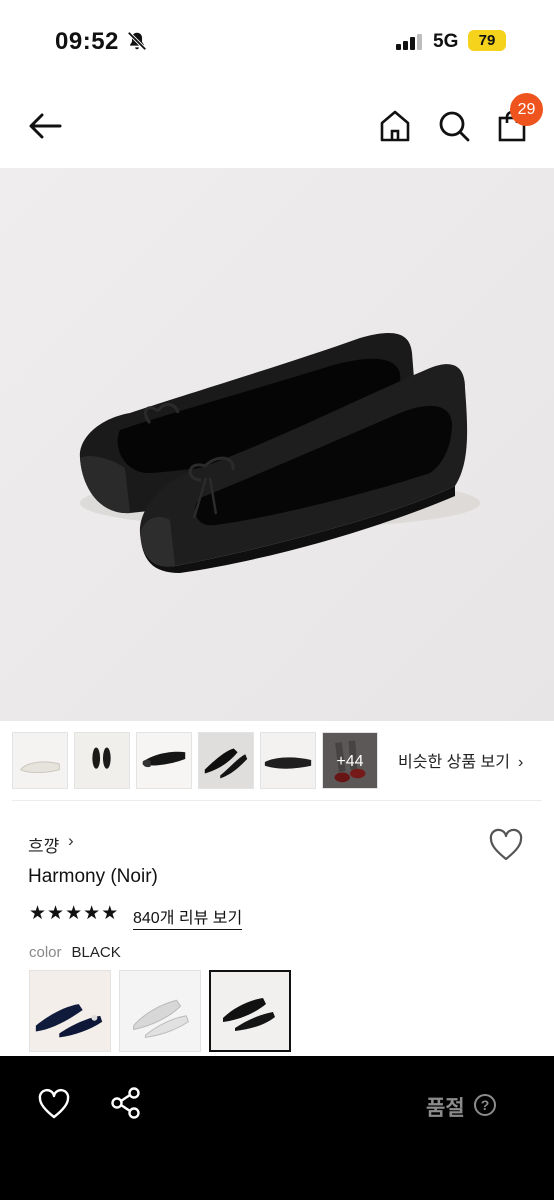  I want to click on back-arrow-icon, so click(45, 126).